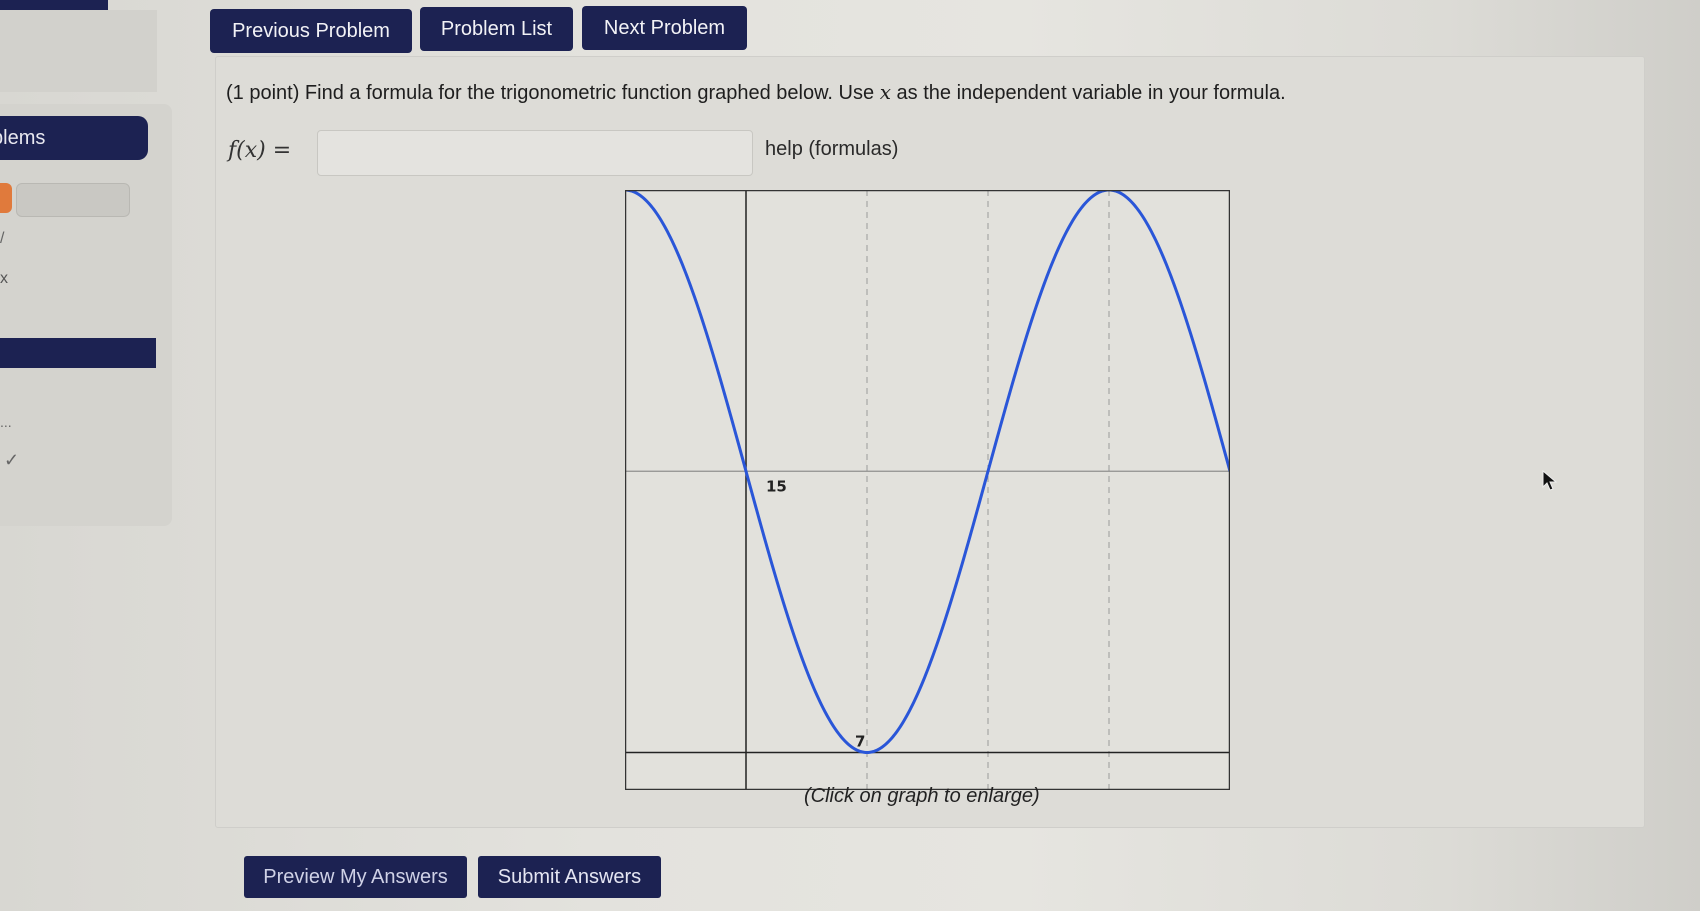 This screenshot has width=1700, height=911. What do you see at coordinates (860, 742) in the screenshot?
I see `graph-x-label: 7` at bounding box center [860, 742].